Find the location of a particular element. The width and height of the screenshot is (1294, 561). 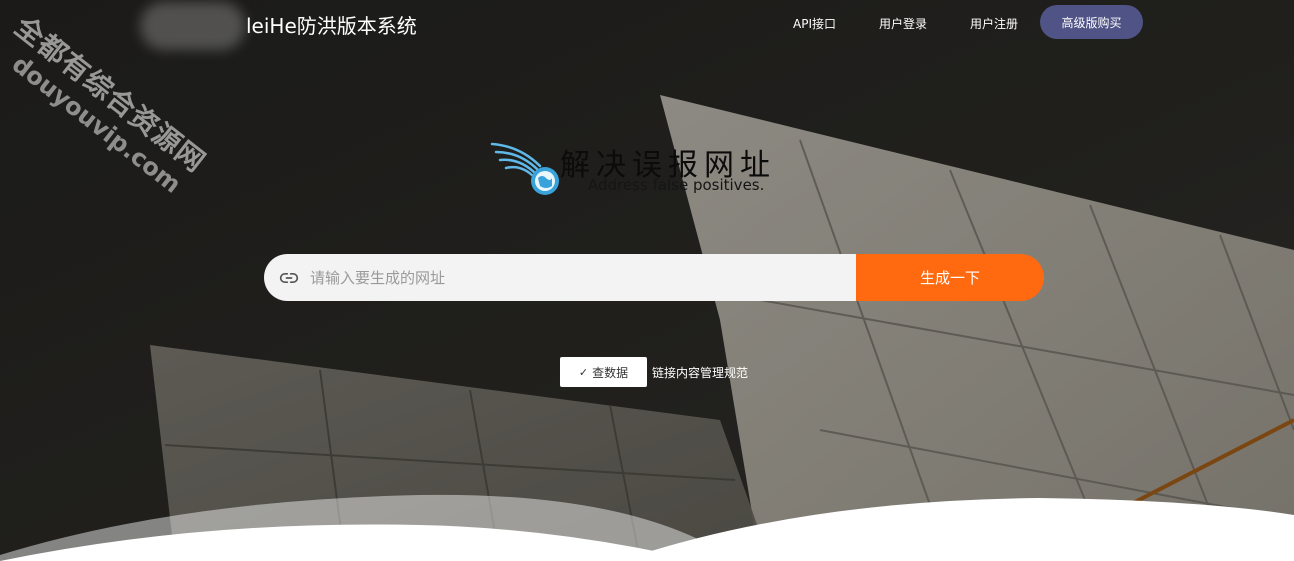

nav-register-link: 用户注册 is located at coordinates (994, 23).